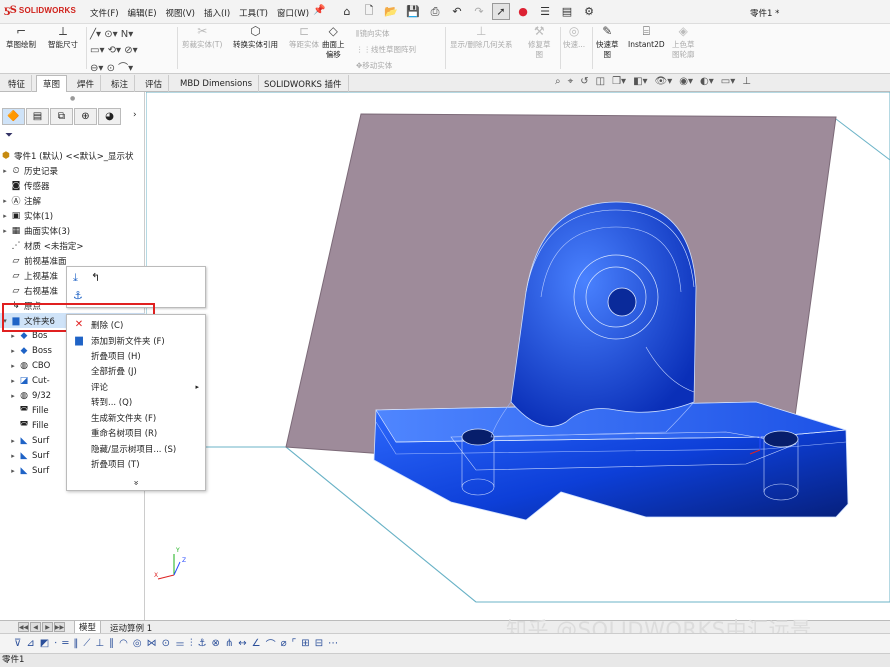 This screenshot has height=667, width=890. I want to click on menu-item-create-new-folder: 生成新文件夹 (F), so click(136, 417).